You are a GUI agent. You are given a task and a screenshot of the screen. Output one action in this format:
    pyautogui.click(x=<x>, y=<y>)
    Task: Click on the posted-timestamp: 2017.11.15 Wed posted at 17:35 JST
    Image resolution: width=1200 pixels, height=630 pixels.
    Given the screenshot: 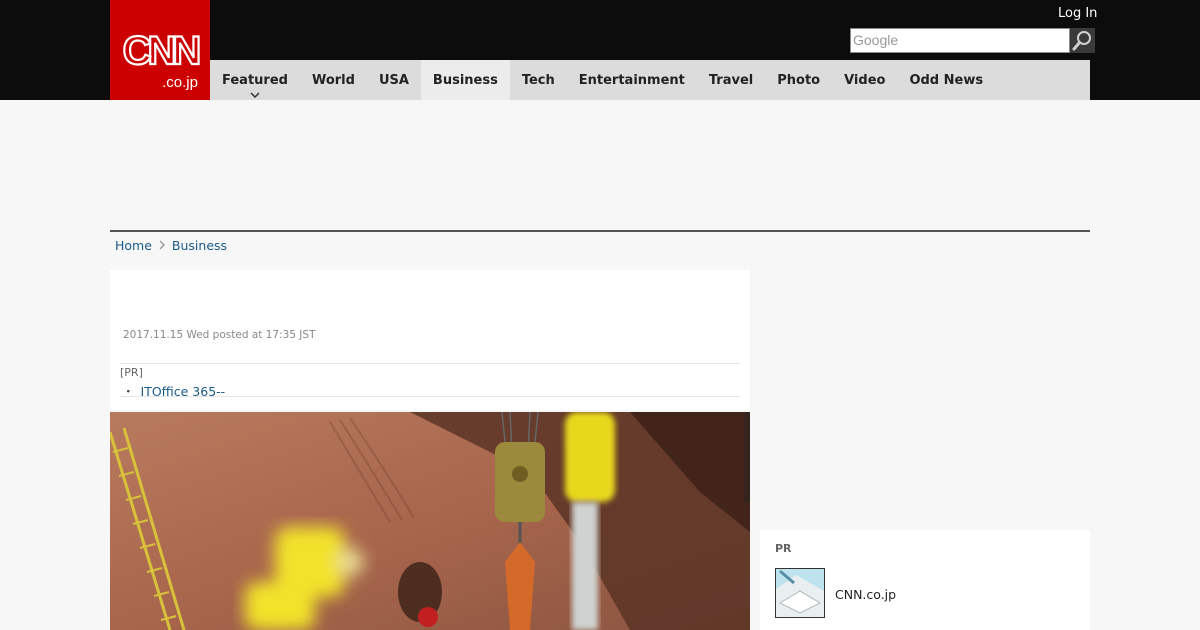 What is the action you would take?
    pyautogui.click(x=219, y=335)
    